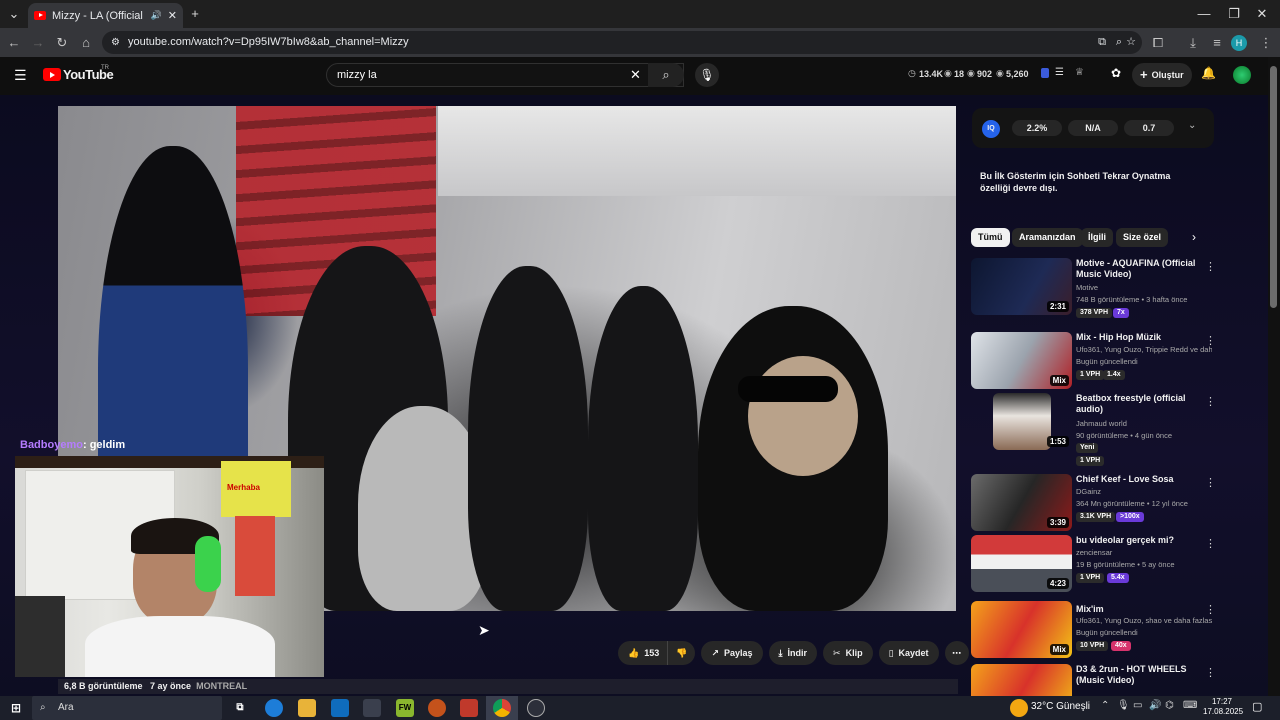 Image resolution: width=1280 pixels, height=720 pixels. Describe the element at coordinates (1266, 43) in the screenshot. I see `browser-menu-icon: ⋮` at that location.